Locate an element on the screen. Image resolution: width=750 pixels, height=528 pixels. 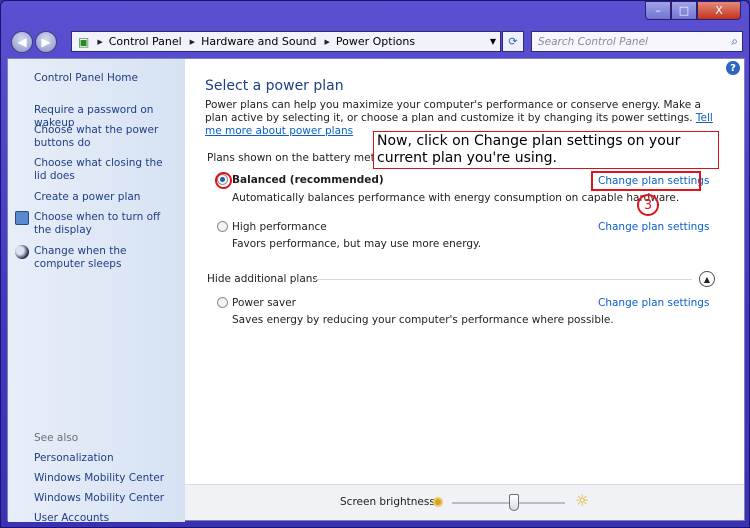
address-dropdown-icon: ▼ is located at coordinates (493, 41).